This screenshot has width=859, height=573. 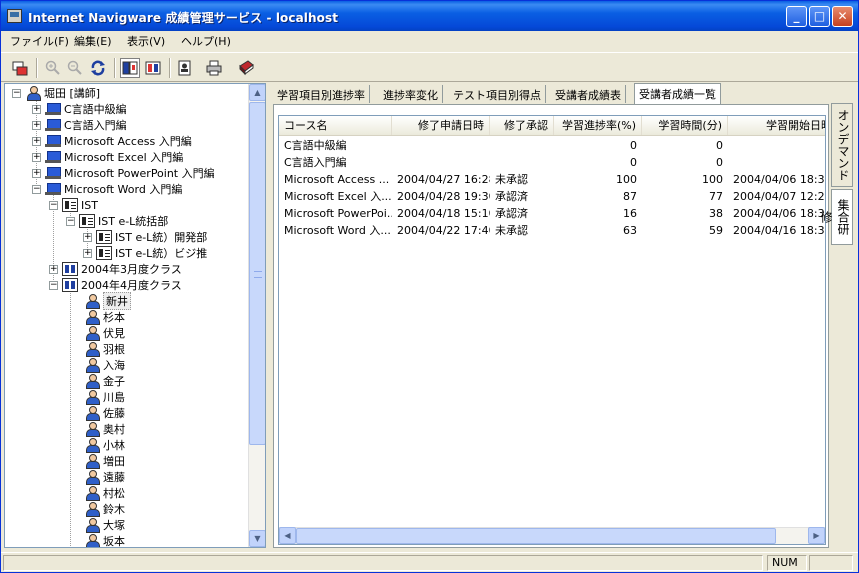 What do you see at coordinates (92, 477) in the screenshot?
I see `student-icon` at bounding box center [92, 477].